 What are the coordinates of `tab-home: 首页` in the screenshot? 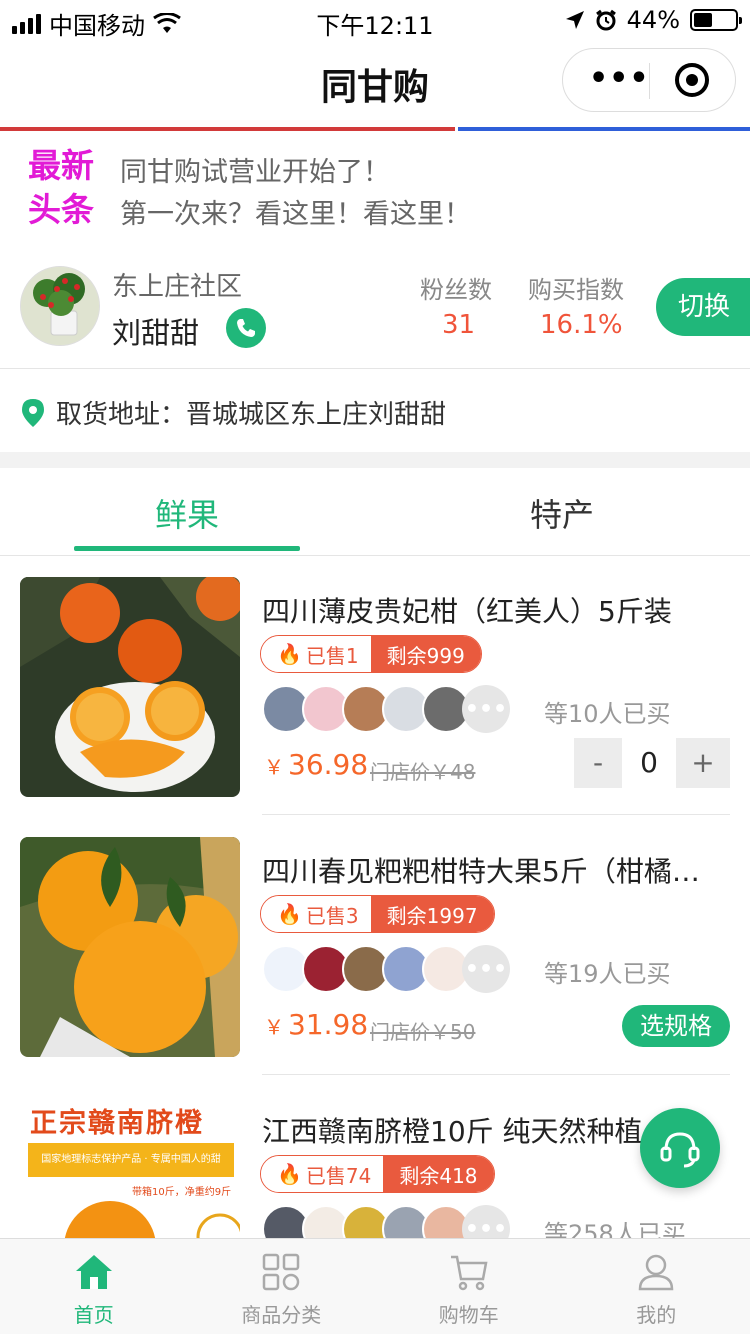 It's located at (94, 1286).